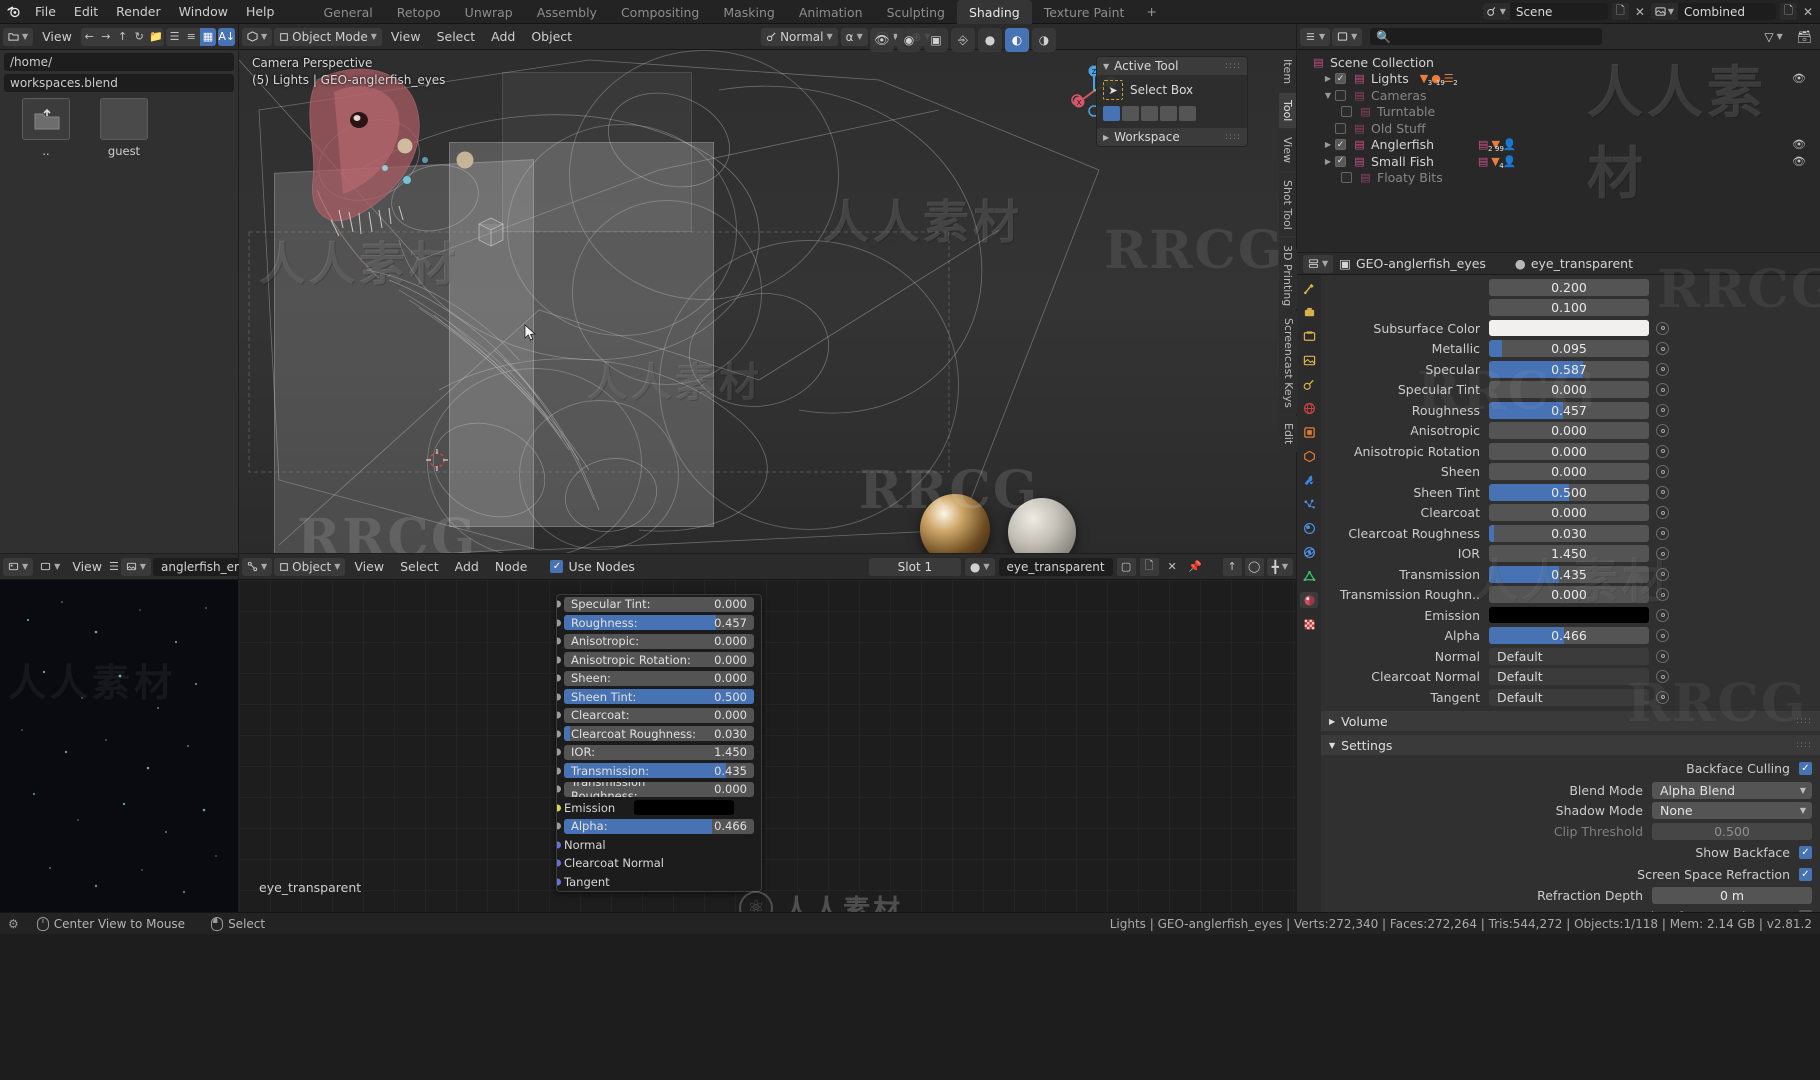  What do you see at coordinates (659, 660) in the screenshot?
I see `node-socket-anisotropic-rotation: Anisotropic Rotation: 0.000` at bounding box center [659, 660].